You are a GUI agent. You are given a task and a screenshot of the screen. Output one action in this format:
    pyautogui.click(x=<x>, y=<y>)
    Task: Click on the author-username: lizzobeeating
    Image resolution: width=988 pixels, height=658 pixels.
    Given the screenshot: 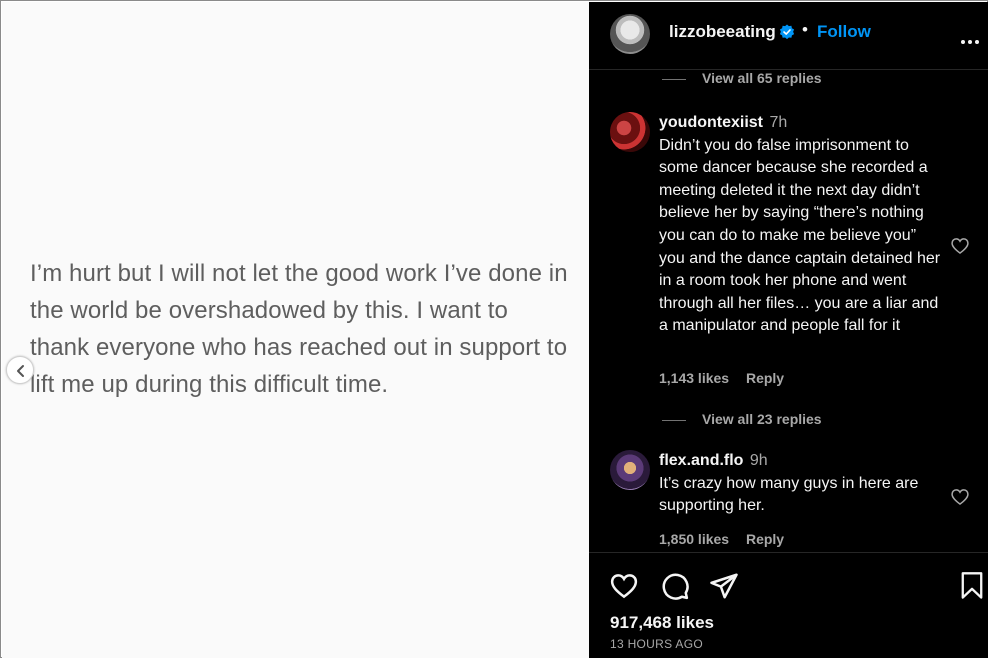 What is the action you would take?
    pyautogui.click(x=722, y=32)
    